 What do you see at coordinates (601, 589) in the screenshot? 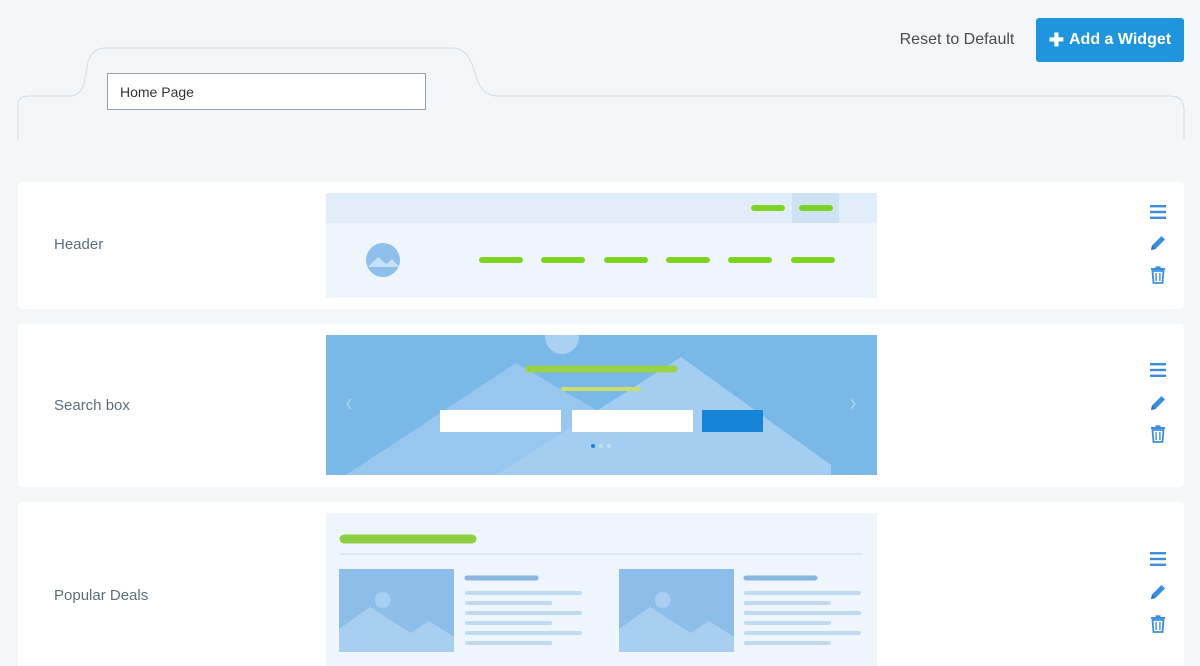
I see `popular-deals-preview` at bounding box center [601, 589].